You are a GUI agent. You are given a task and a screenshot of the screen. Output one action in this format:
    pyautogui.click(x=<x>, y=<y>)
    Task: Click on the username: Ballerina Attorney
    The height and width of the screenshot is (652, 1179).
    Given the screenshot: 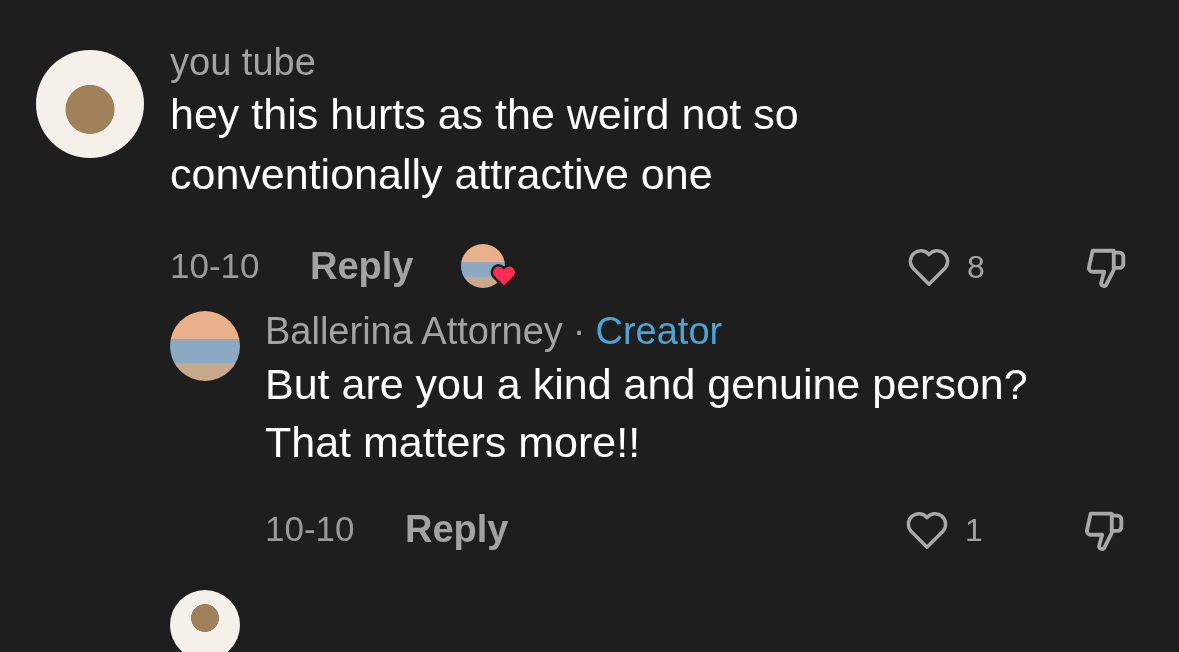 What is the action you would take?
    pyautogui.click(x=414, y=331)
    